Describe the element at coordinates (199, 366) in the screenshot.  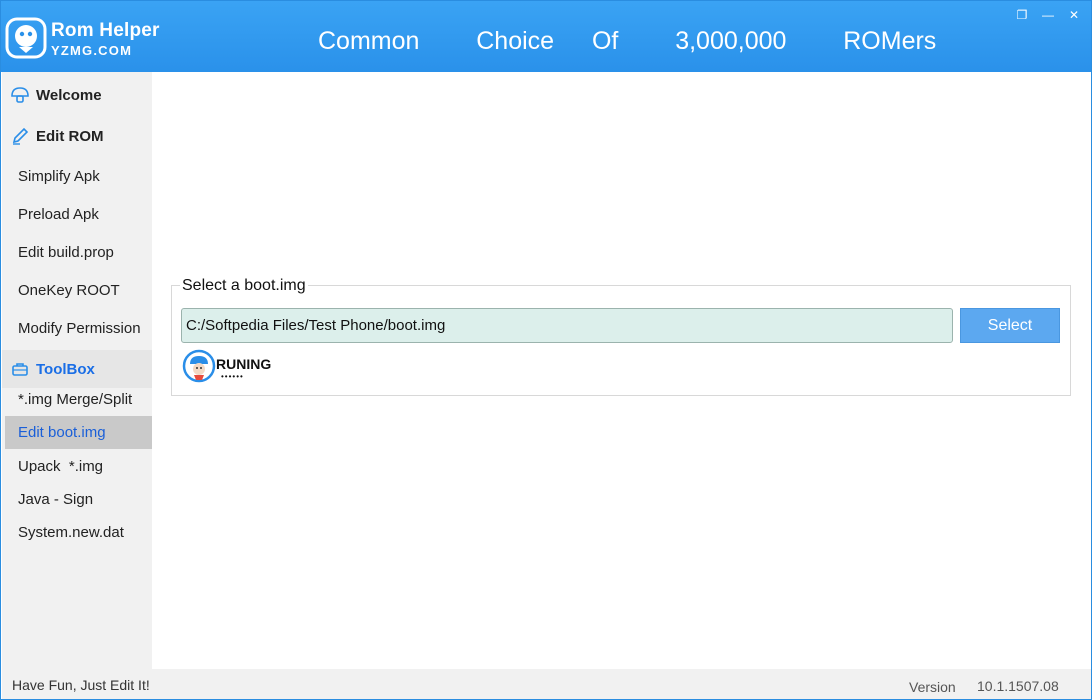
I see `running-mascot-icon` at that location.